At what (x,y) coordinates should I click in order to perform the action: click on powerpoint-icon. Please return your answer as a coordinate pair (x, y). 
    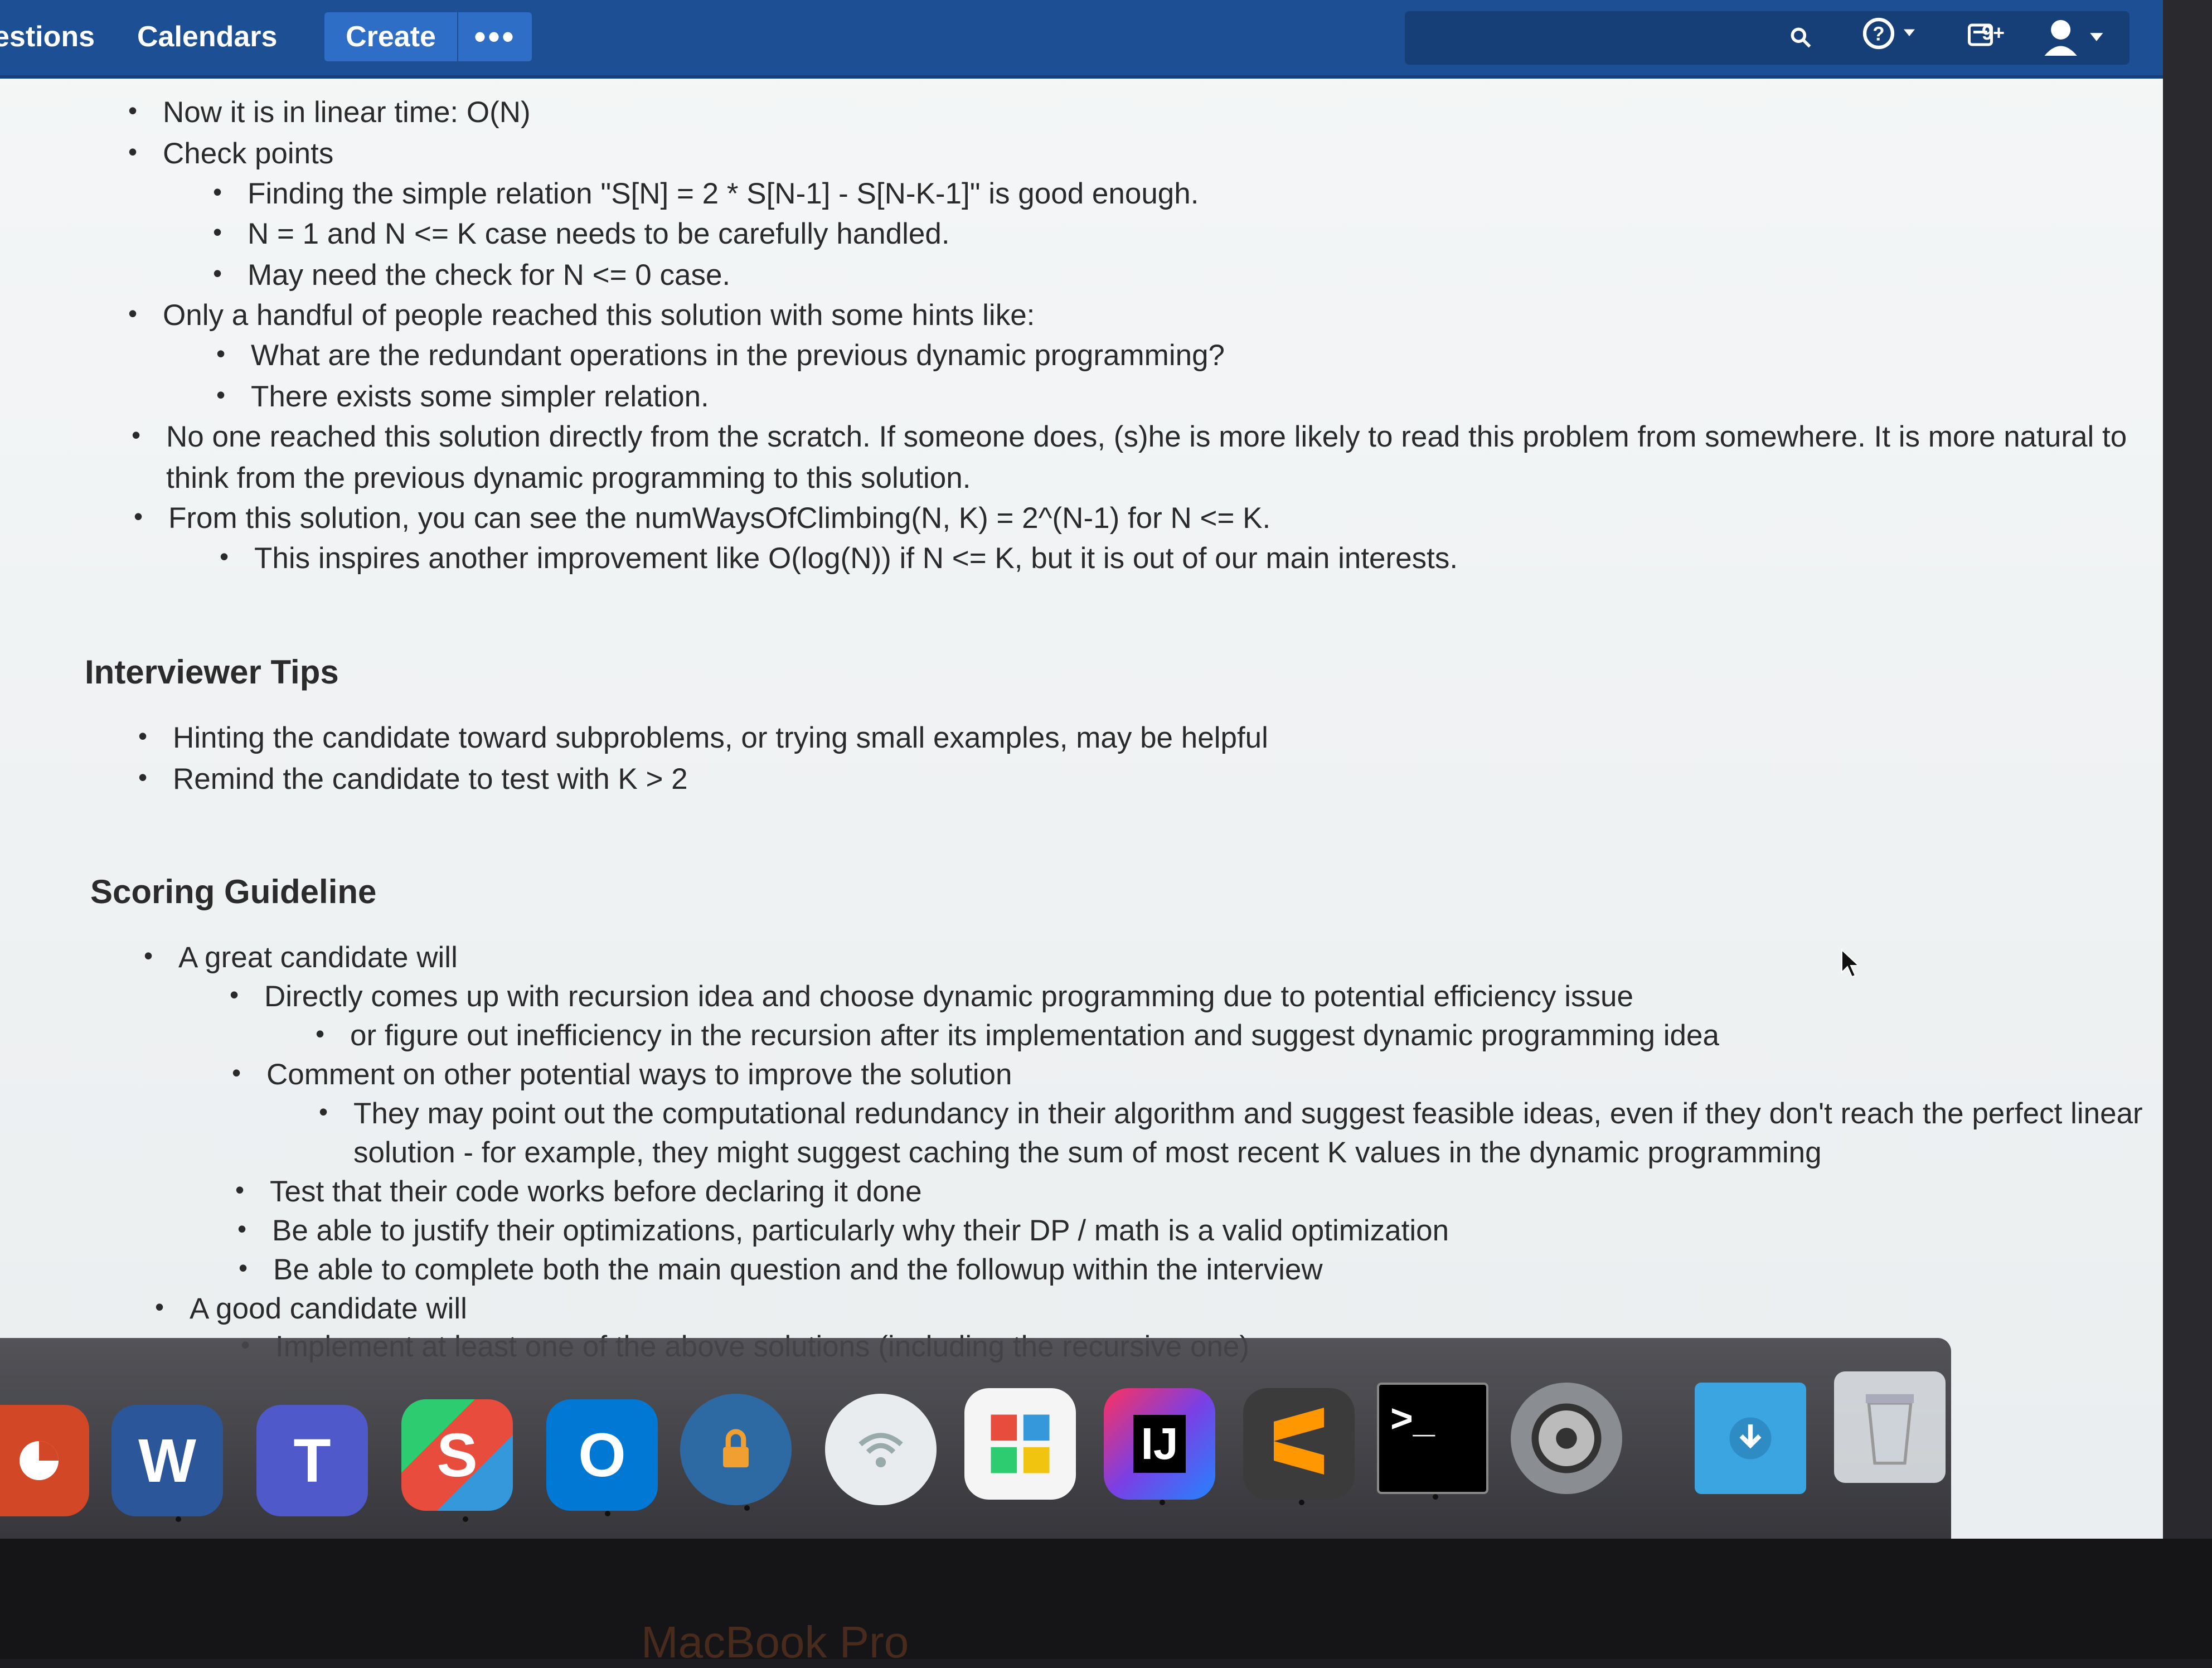
    Looking at the image, I should click on (45, 1460).